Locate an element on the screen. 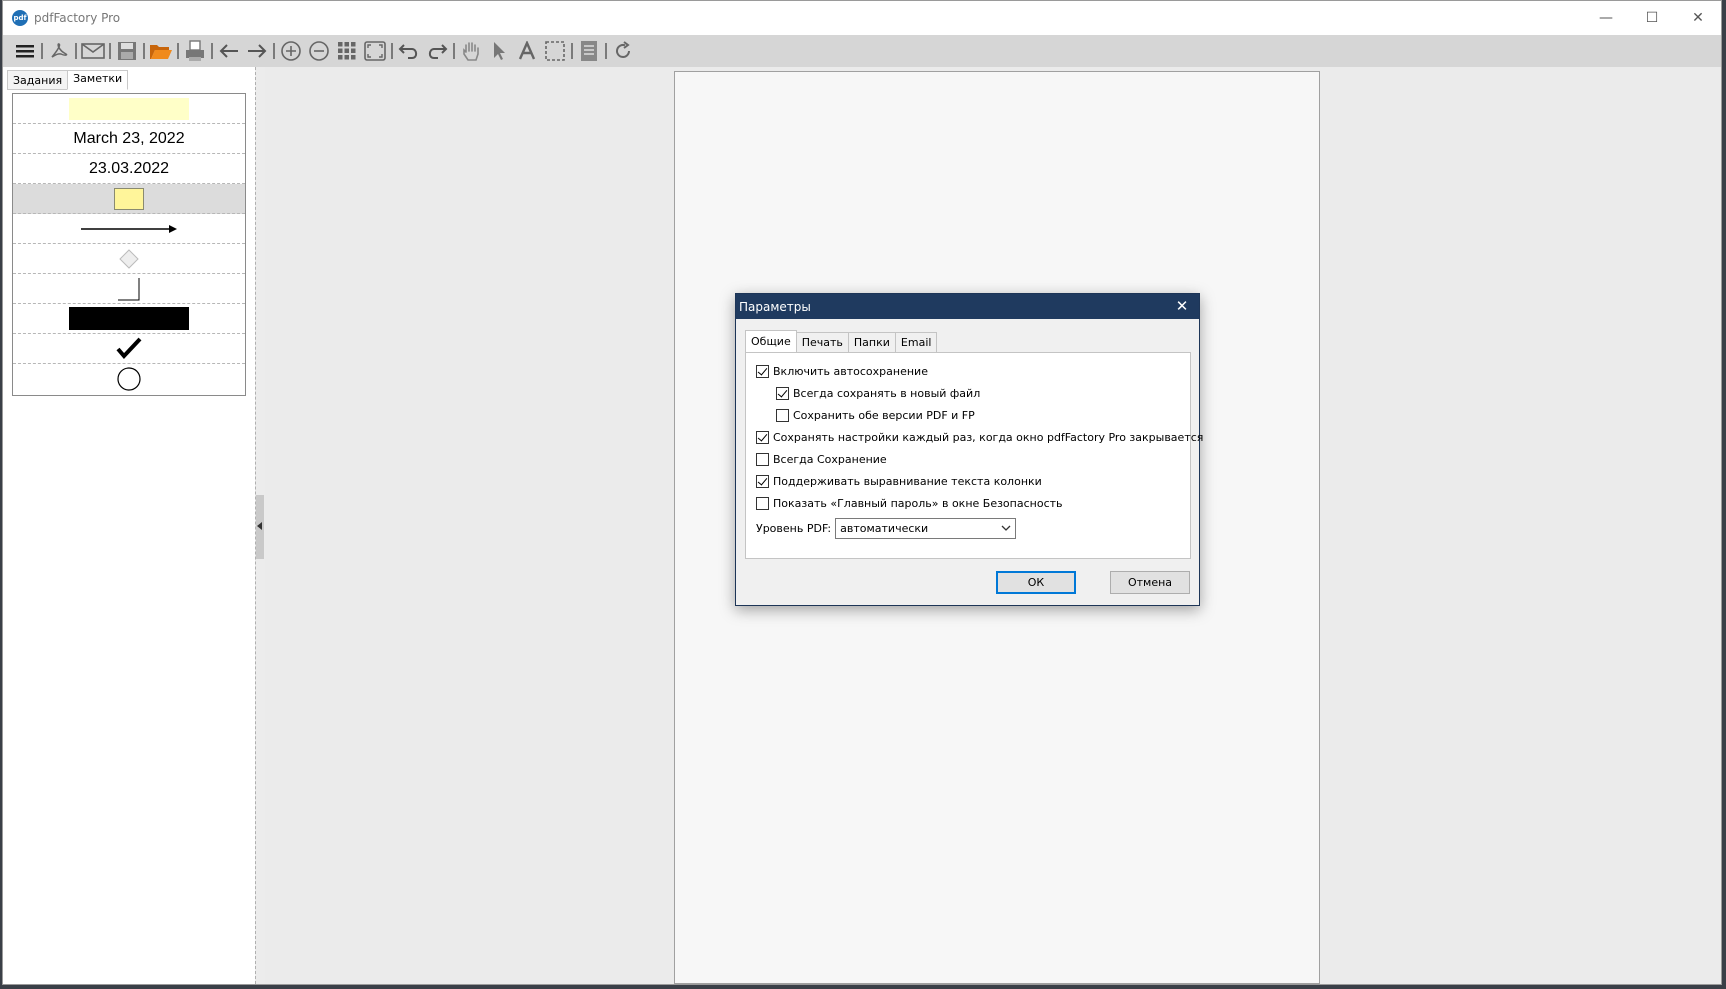 The image size is (1726, 989). tab-jobs: Задания is located at coordinates (38, 80).